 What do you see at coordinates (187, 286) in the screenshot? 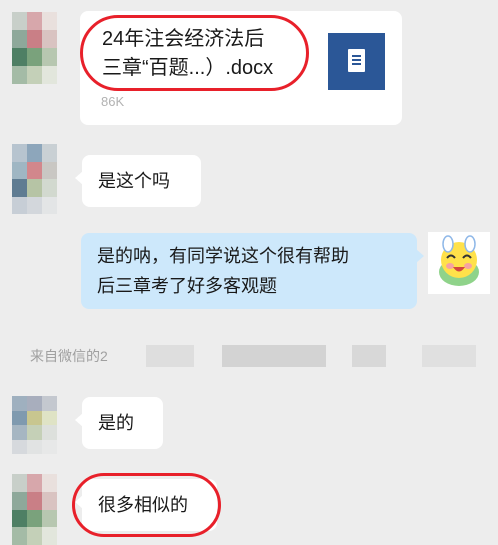
I see `message-text: 后三章考了好多客观题` at bounding box center [187, 286].